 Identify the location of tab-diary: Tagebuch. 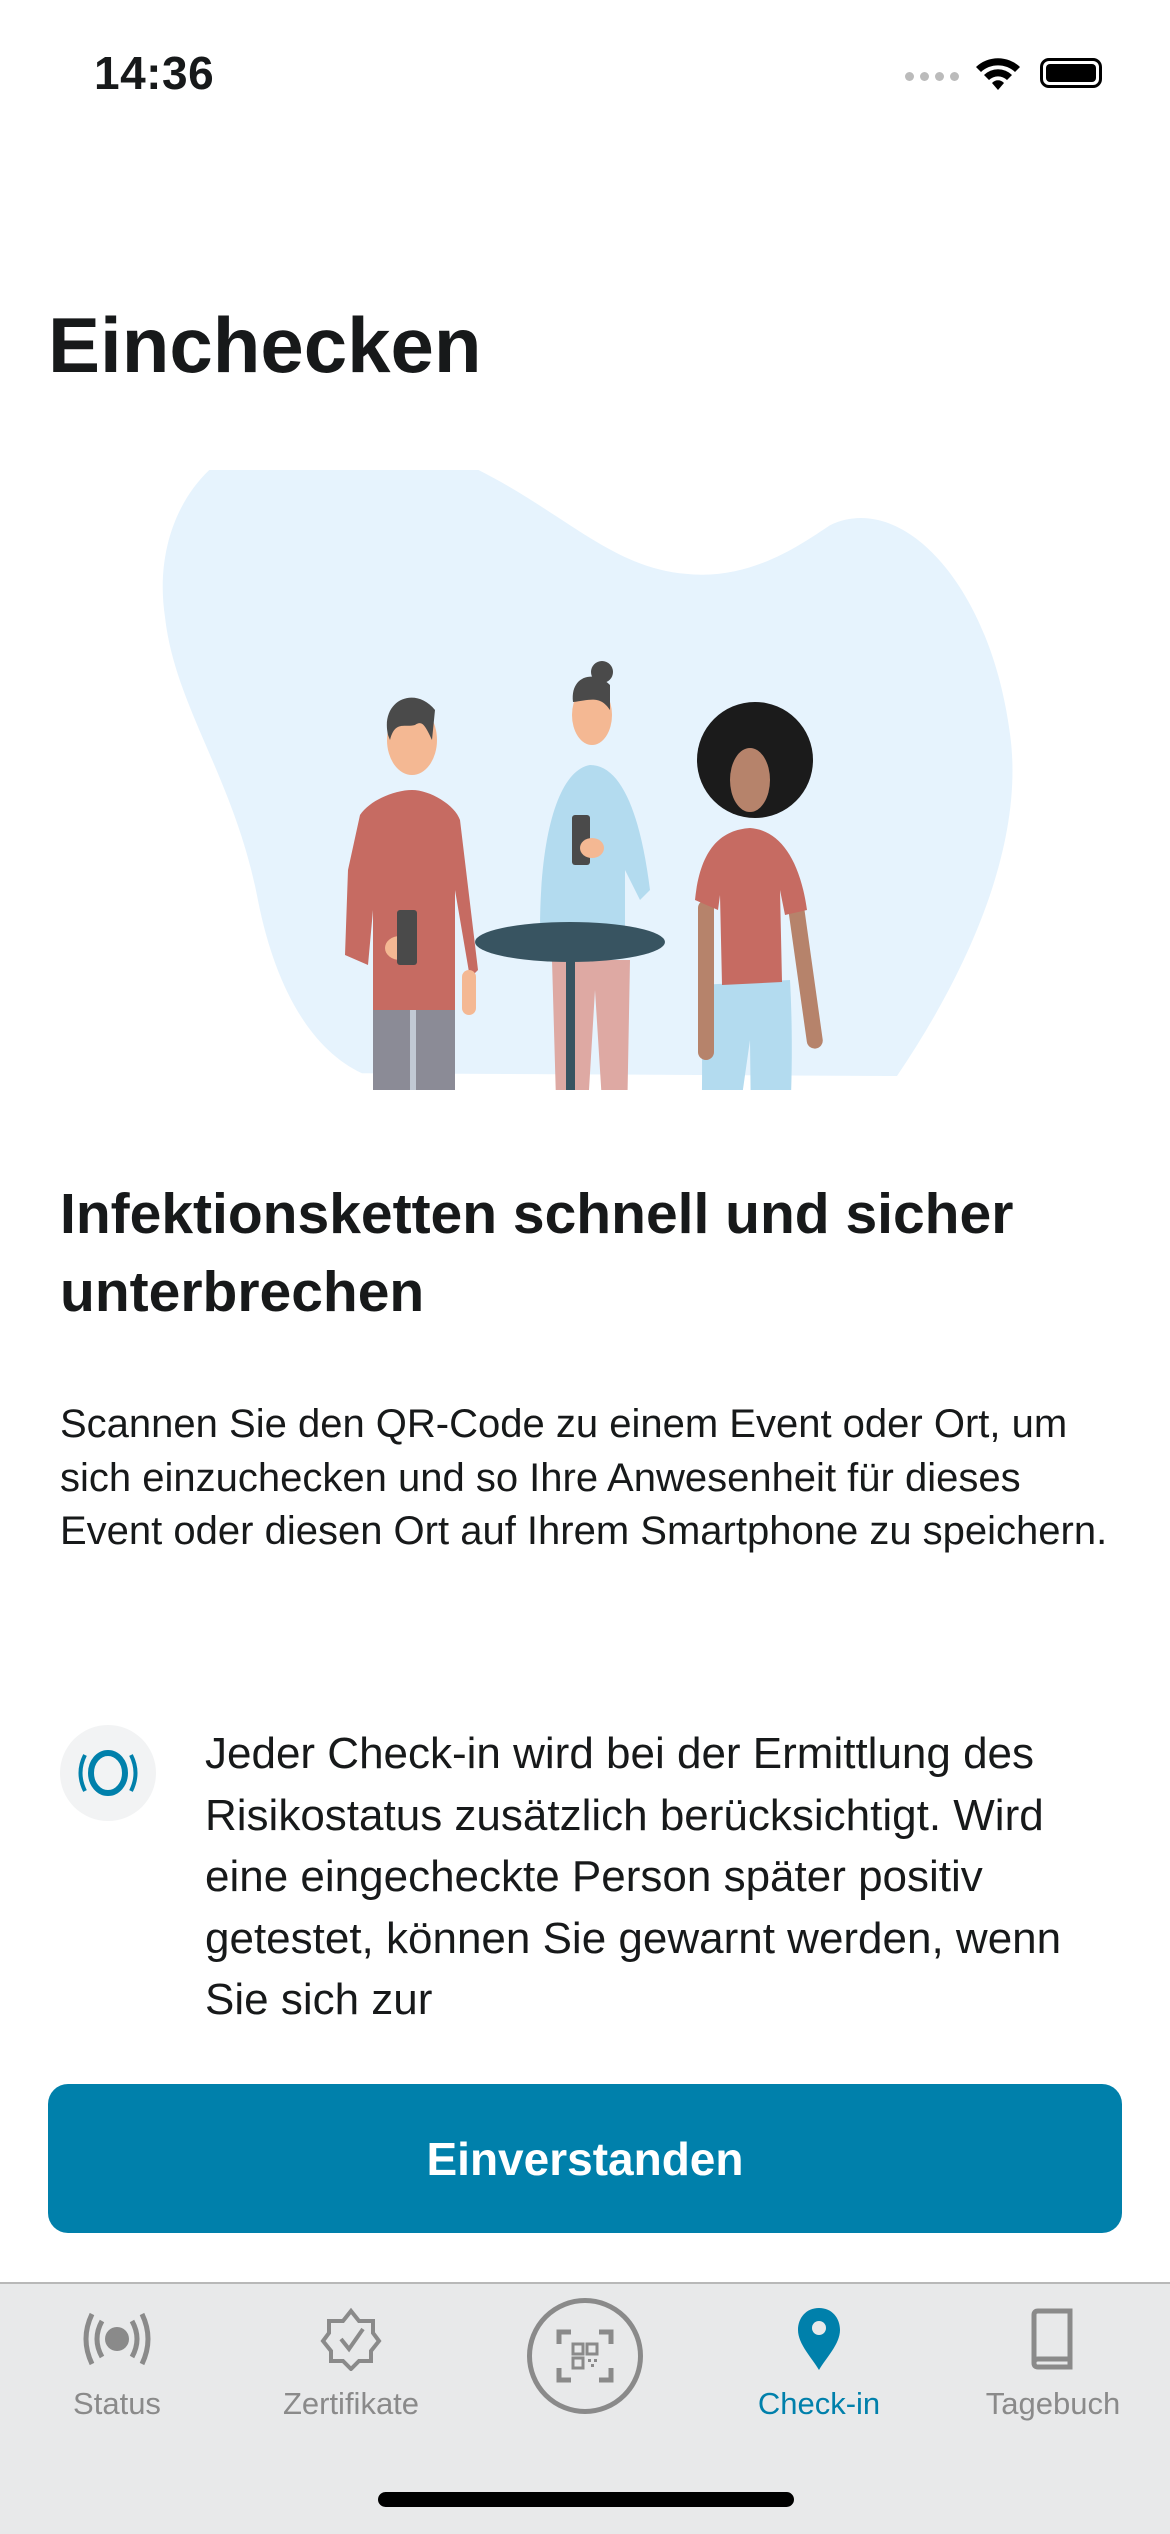
(1053, 2374).